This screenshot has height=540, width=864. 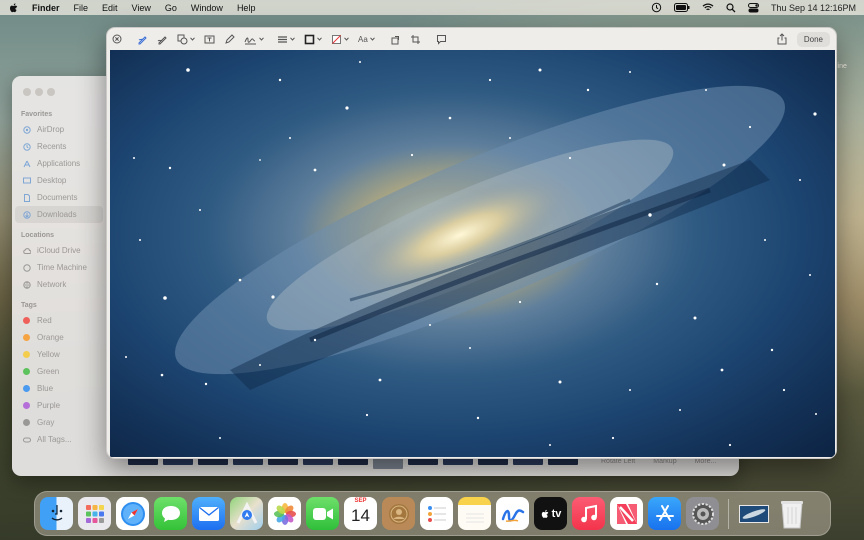 I want to click on dock-app-store, so click(x=664, y=513).